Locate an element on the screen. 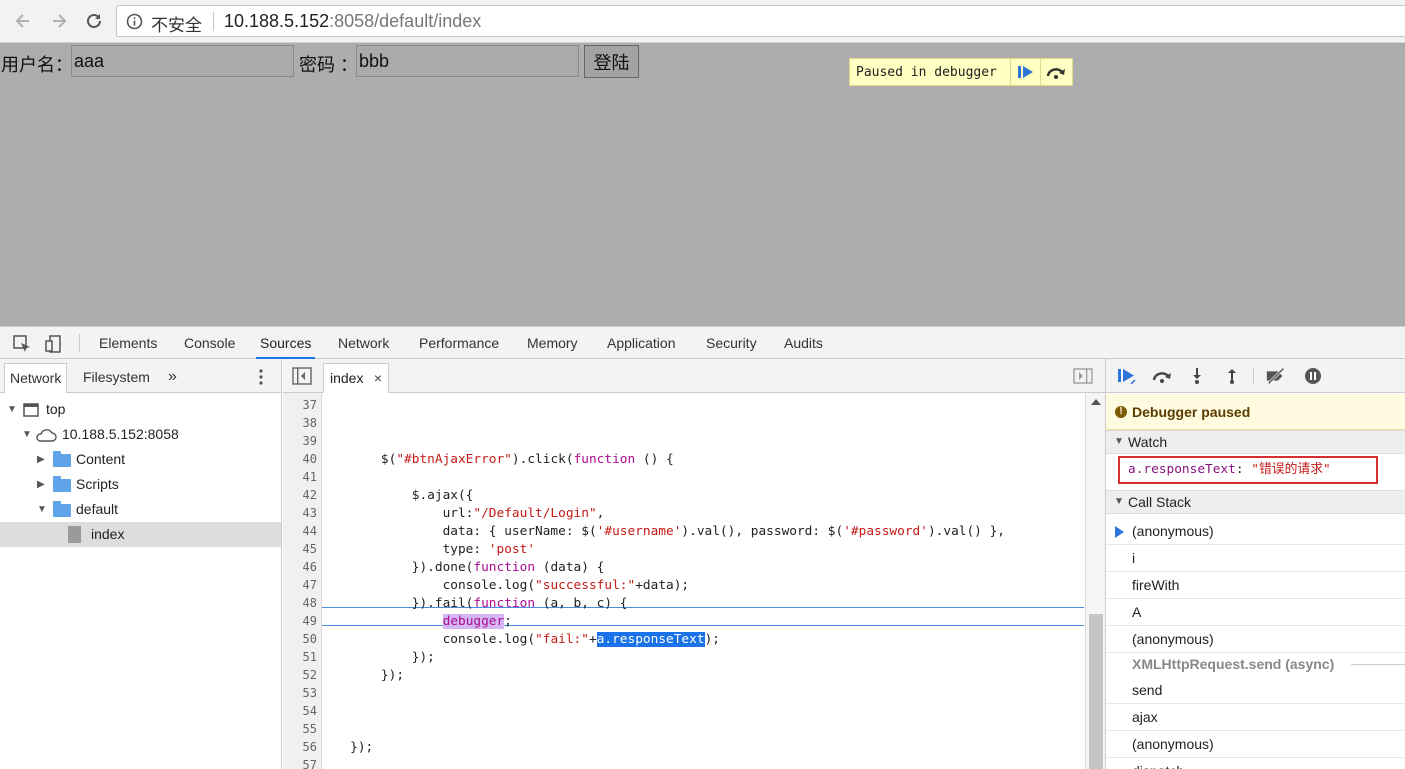  line-number: 50 is located at coordinates (302, 639).